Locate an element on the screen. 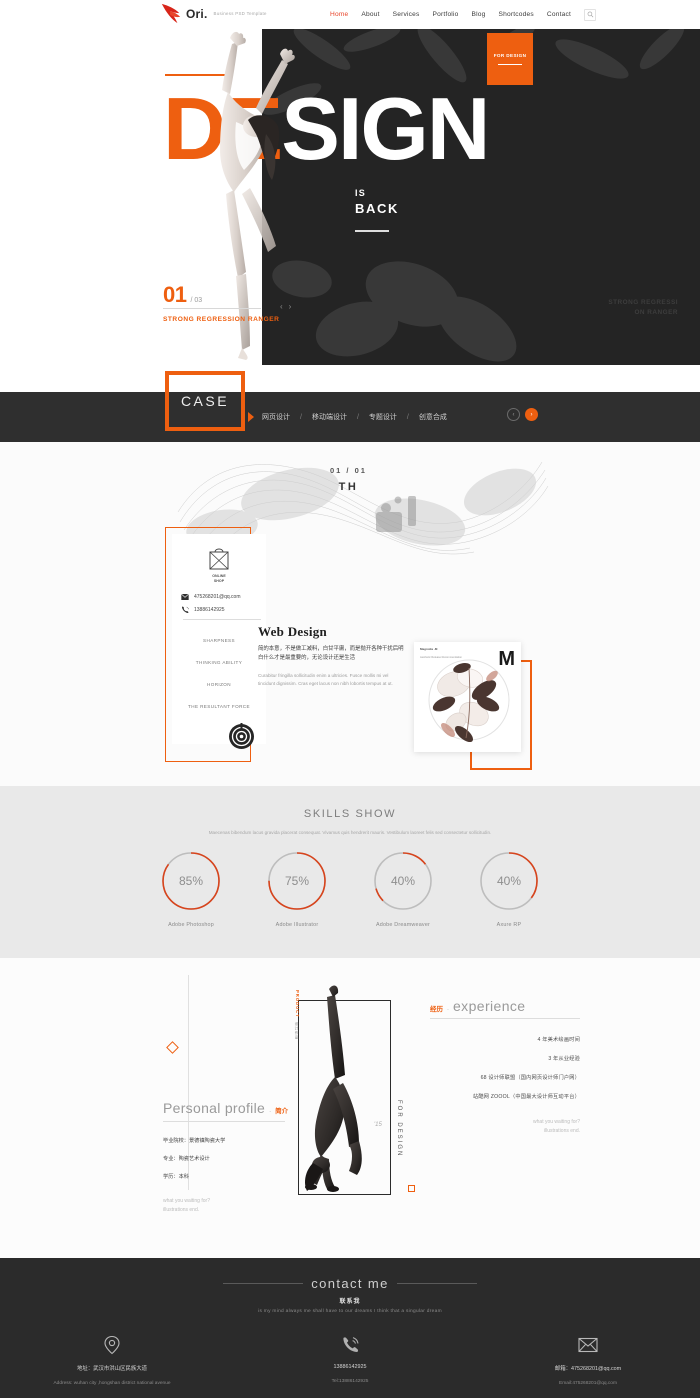 This screenshot has height=1398, width=700. nav-item-services: Services is located at coordinates (406, 14).